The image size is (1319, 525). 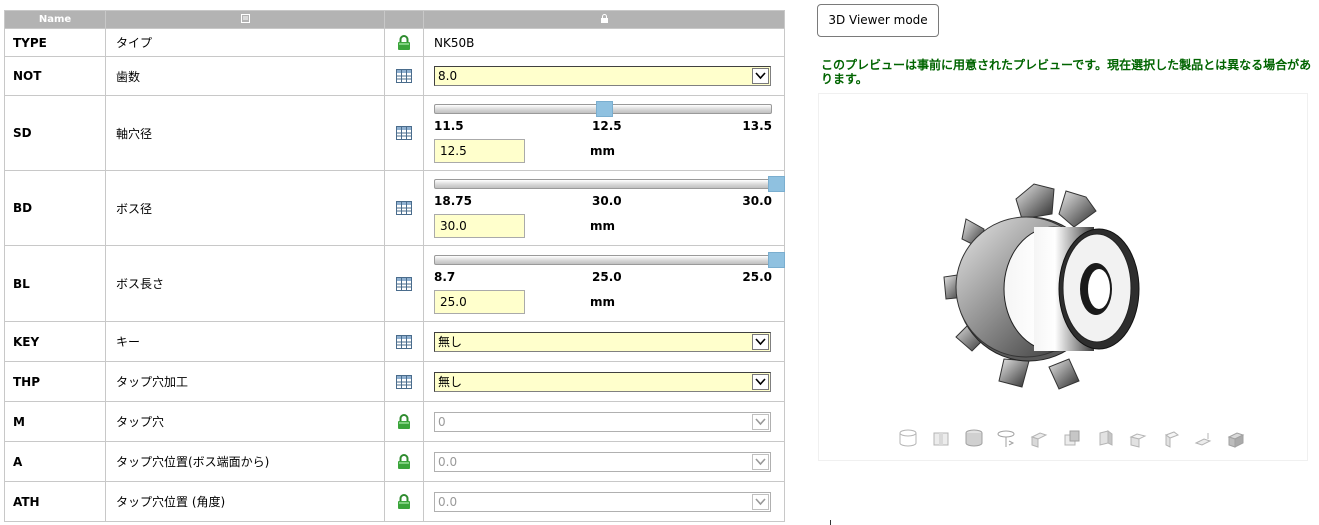 I want to click on table-row-type: TYPE タイプ NK50B, so click(x=394, y=42).